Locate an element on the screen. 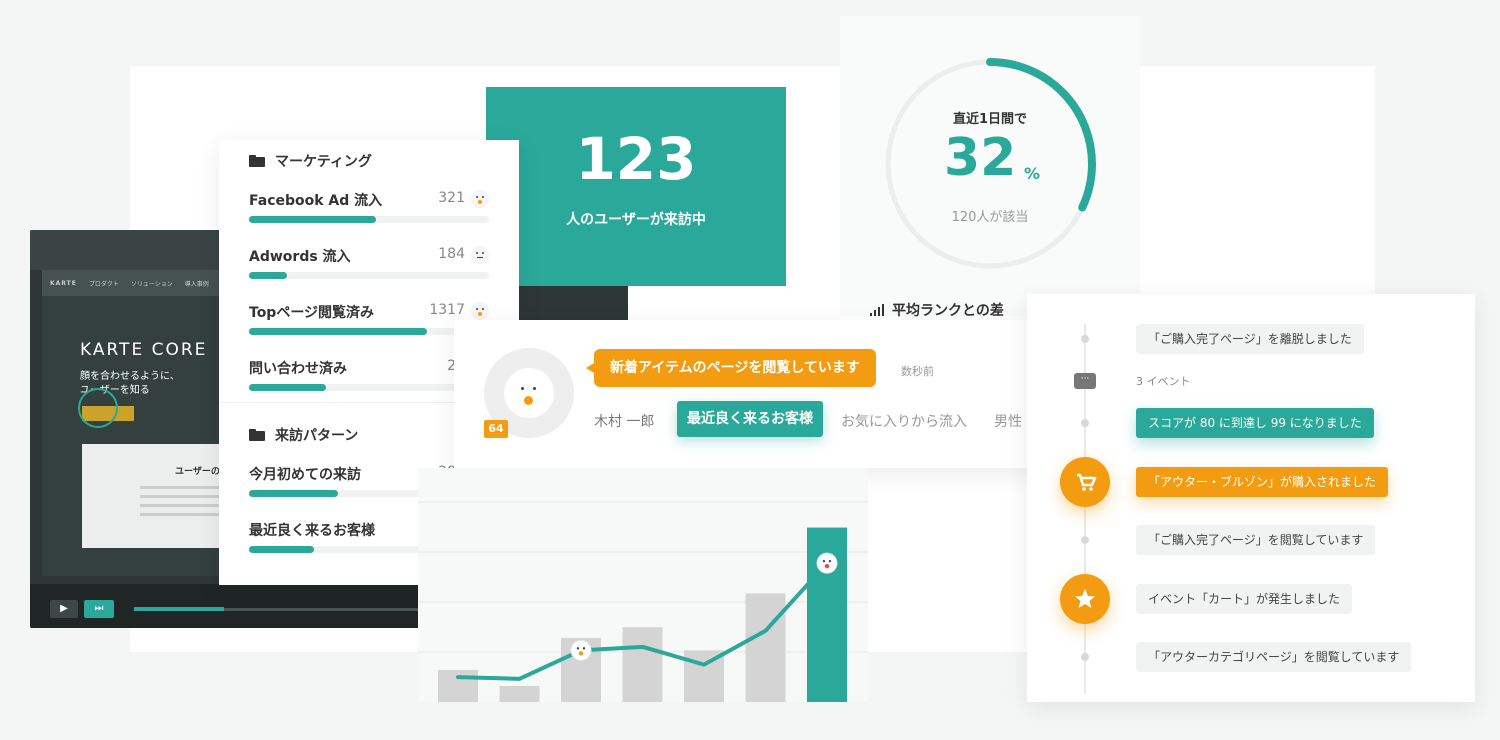 The height and width of the screenshot is (740, 1500). active-users-card: 123 人のユーザーが来訪中 is located at coordinates (636, 186).